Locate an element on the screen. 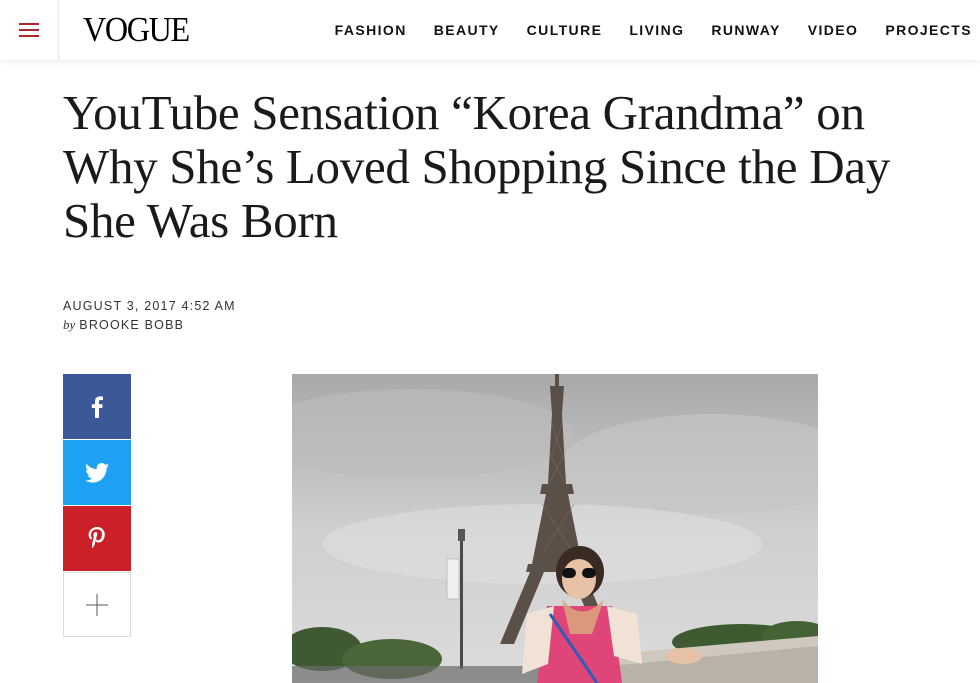 The height and width of the screenshot is (683, 980). twitter-icon is located at coordinates (97, 472).